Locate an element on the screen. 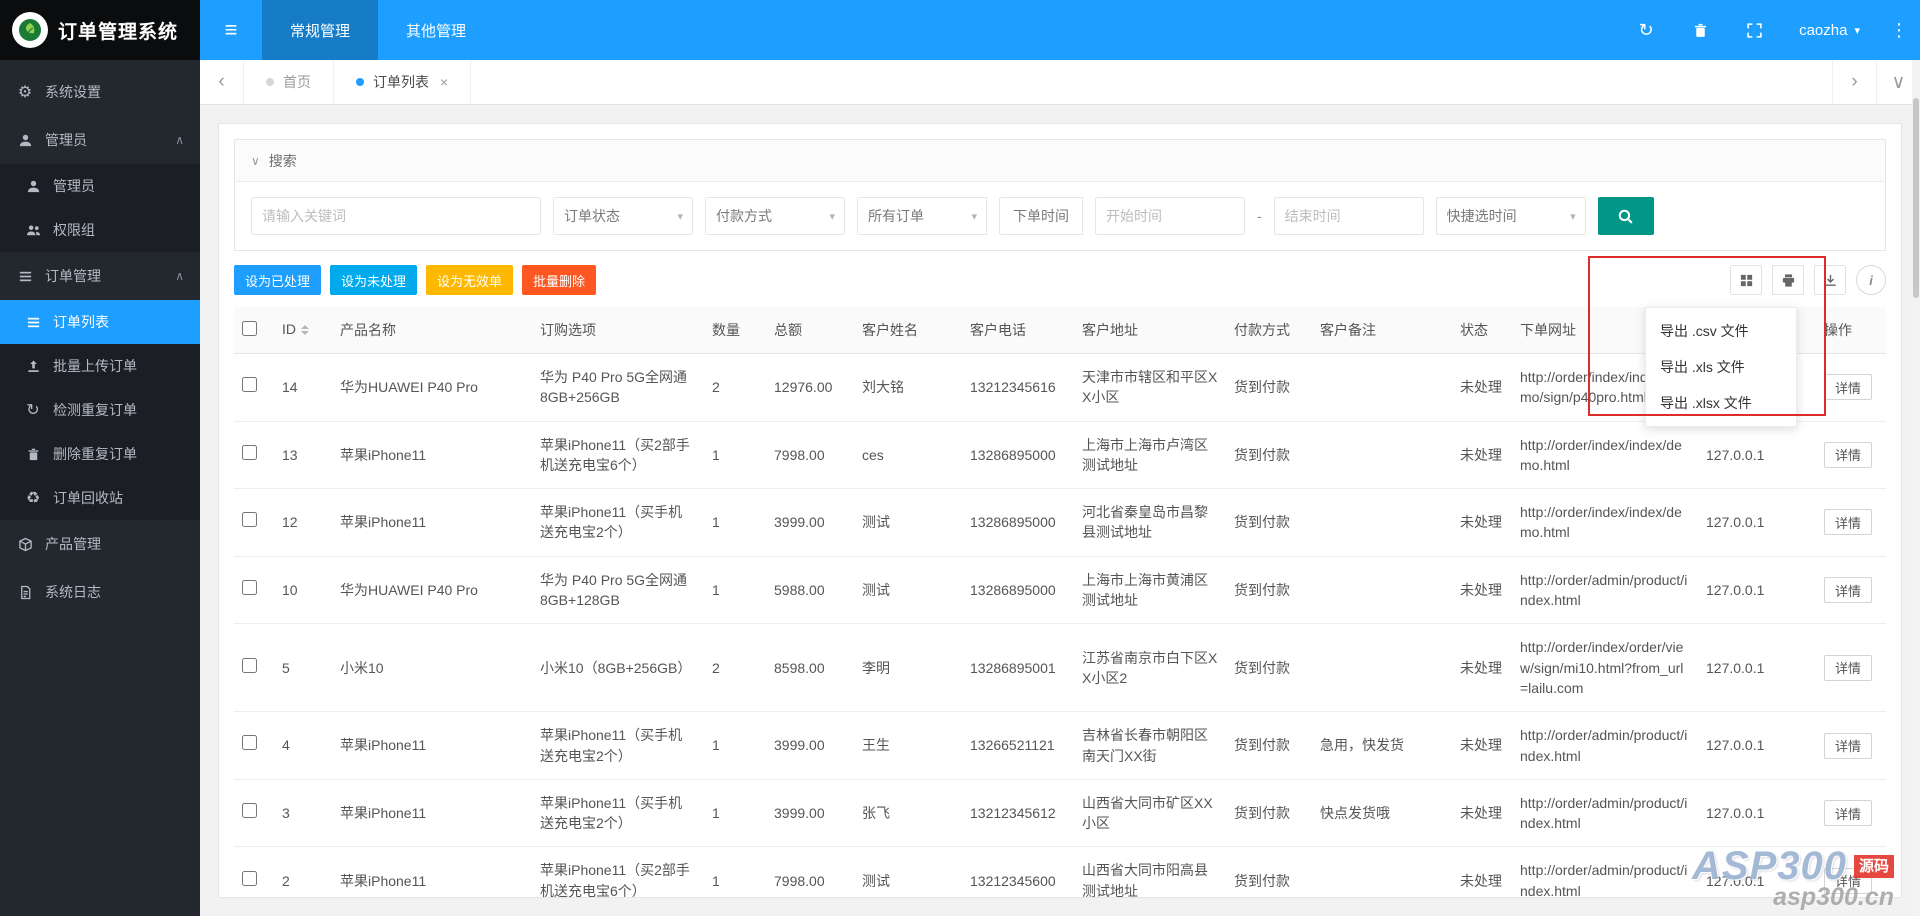 This screenshot has height=916, width=1920. pay-method-select: 付款方式 ▾ is located at coordinates (775, 216).